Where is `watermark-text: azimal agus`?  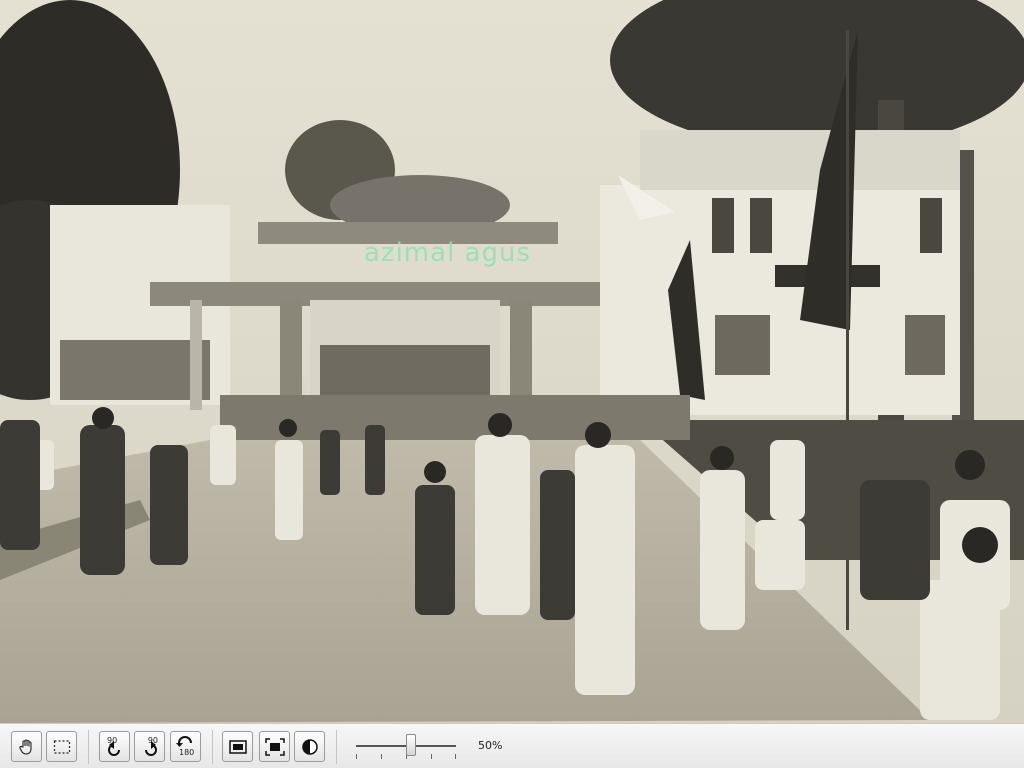
watermark-text: azimal agus is located at coordinates (448, 253).